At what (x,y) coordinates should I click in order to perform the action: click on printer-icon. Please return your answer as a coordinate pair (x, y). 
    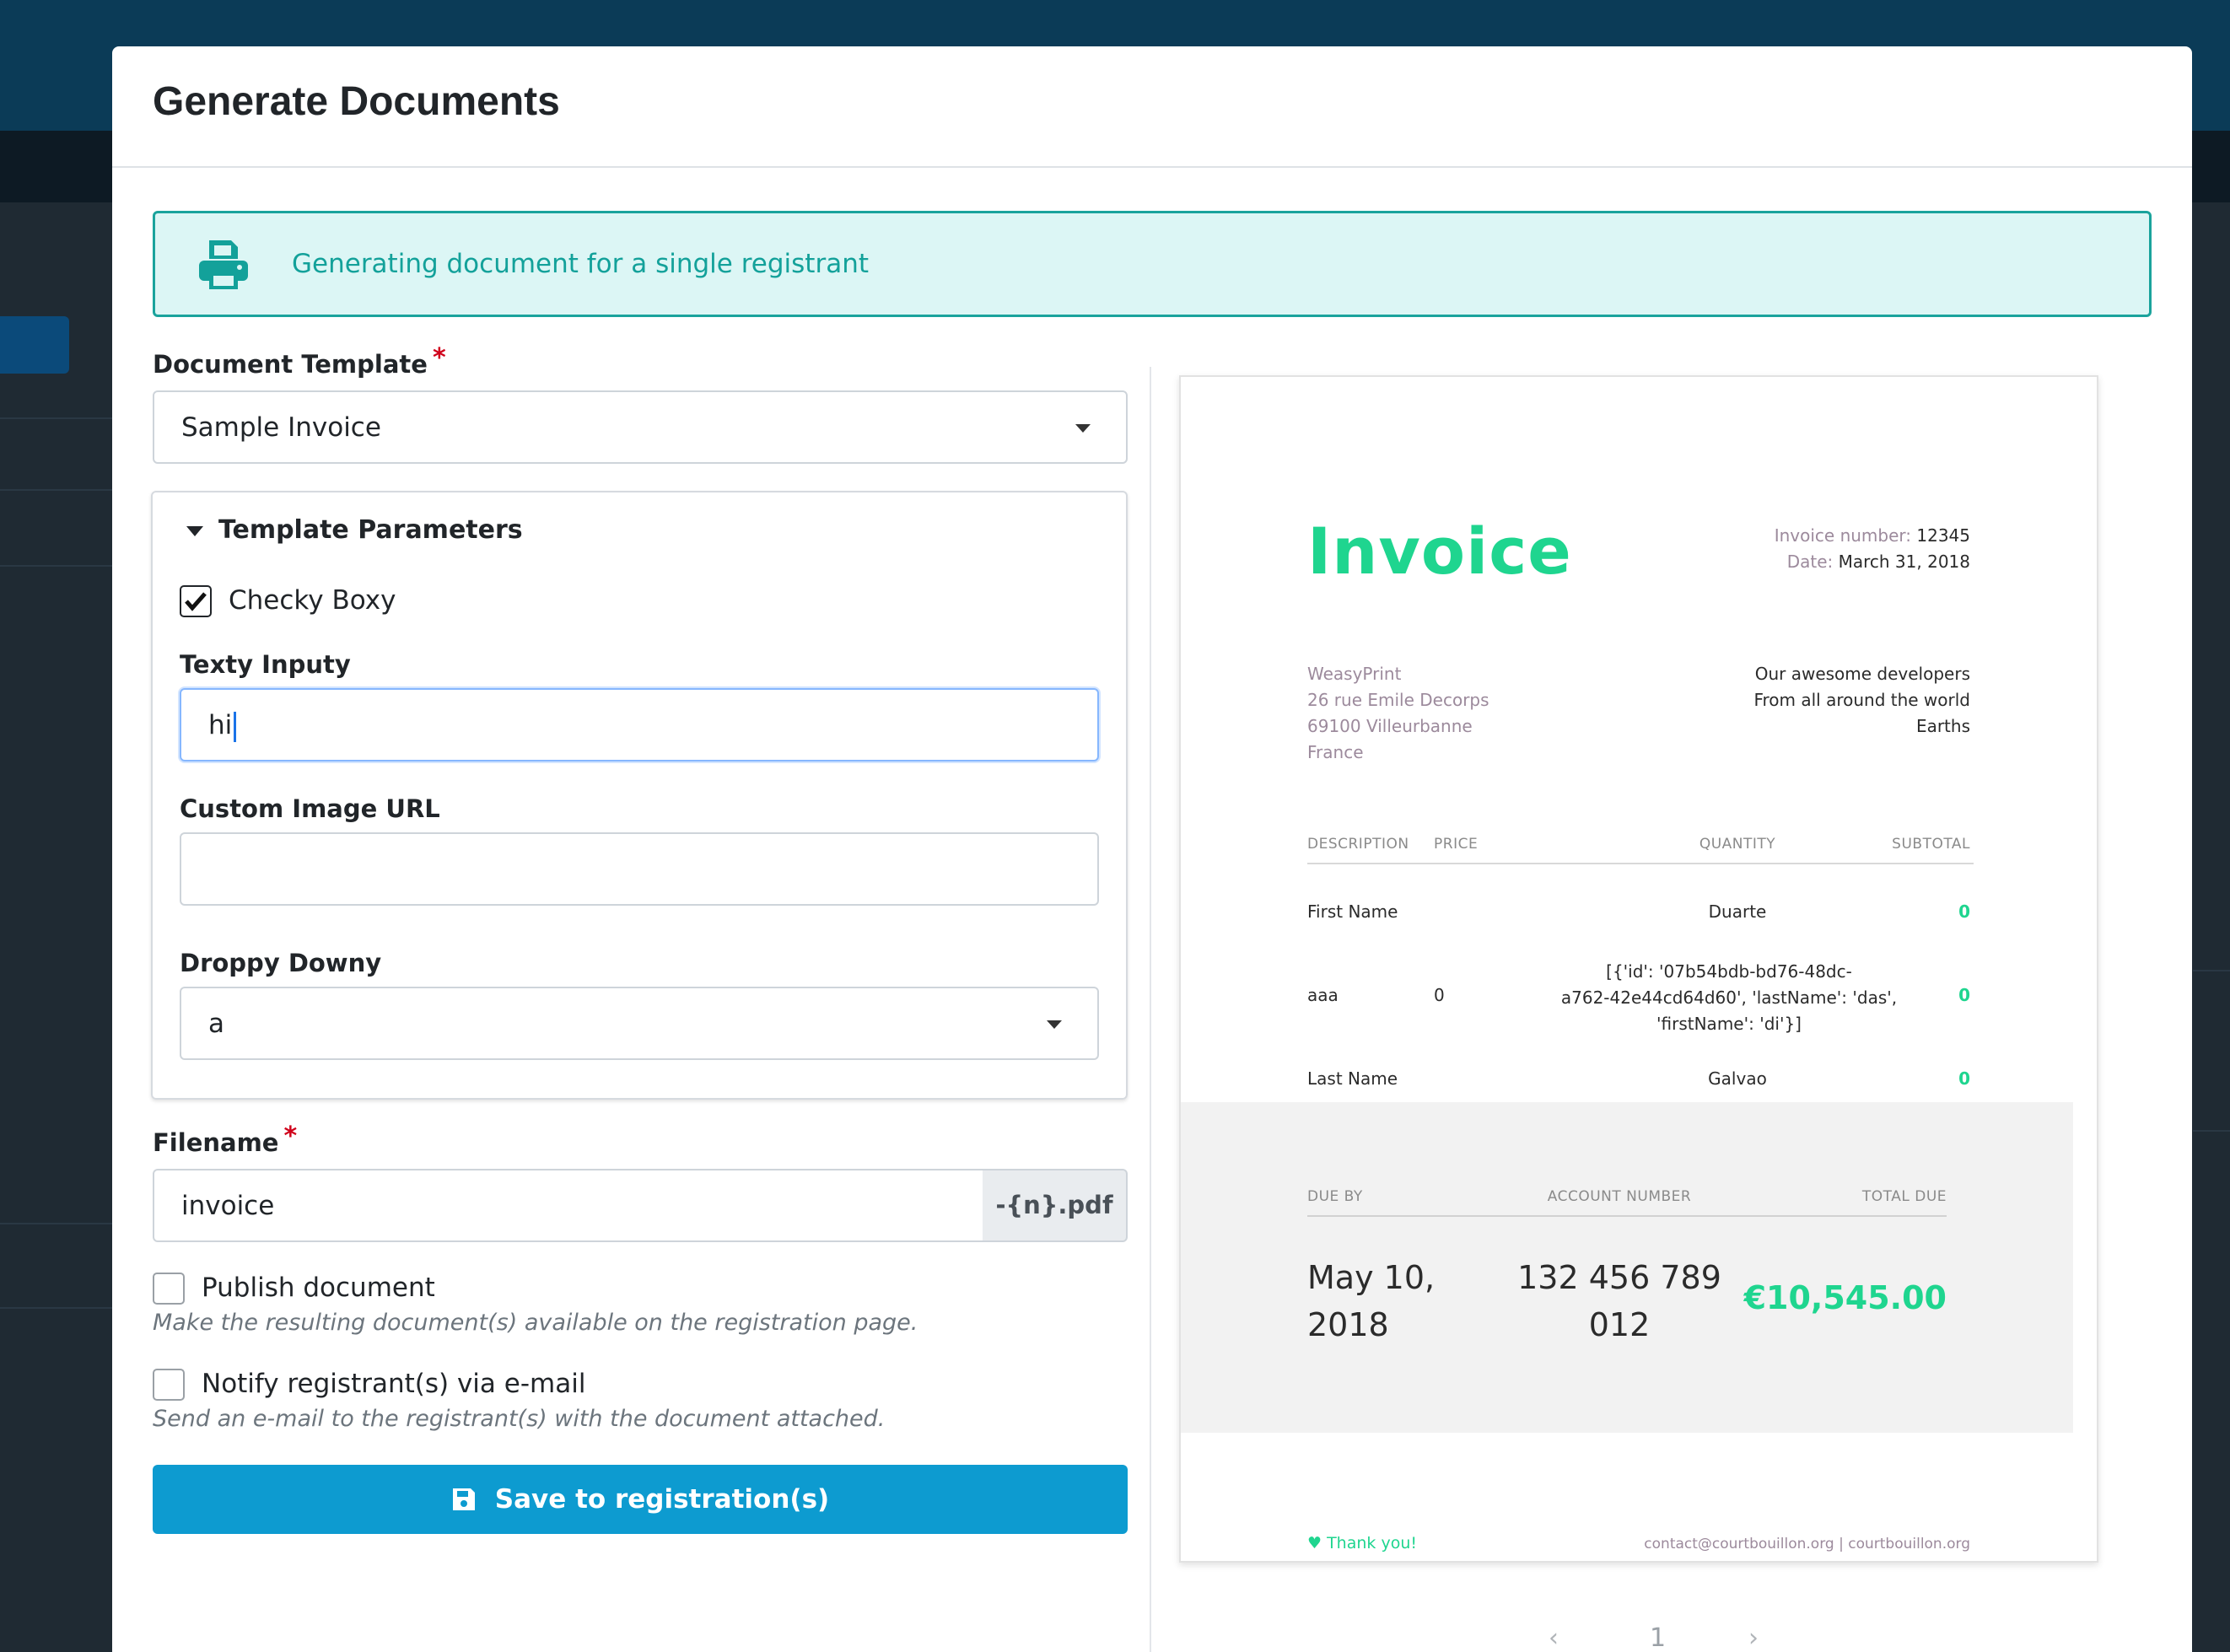
    Looking at the image, I should click on (224, 265).